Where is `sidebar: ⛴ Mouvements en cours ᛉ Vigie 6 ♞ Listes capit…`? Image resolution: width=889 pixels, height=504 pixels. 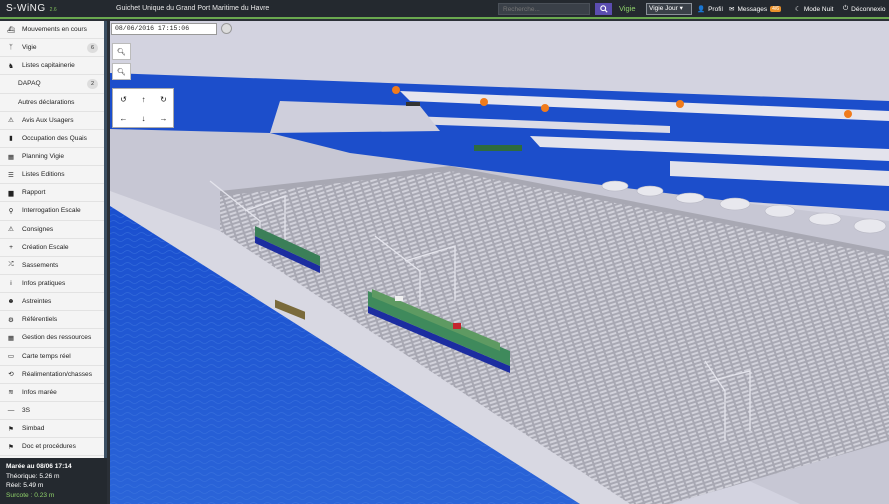
sidebar: ⛴ Mouvements en cours ᛉ Vigie 6 ♞ Listes capit… is located at coordinates (53, 262).